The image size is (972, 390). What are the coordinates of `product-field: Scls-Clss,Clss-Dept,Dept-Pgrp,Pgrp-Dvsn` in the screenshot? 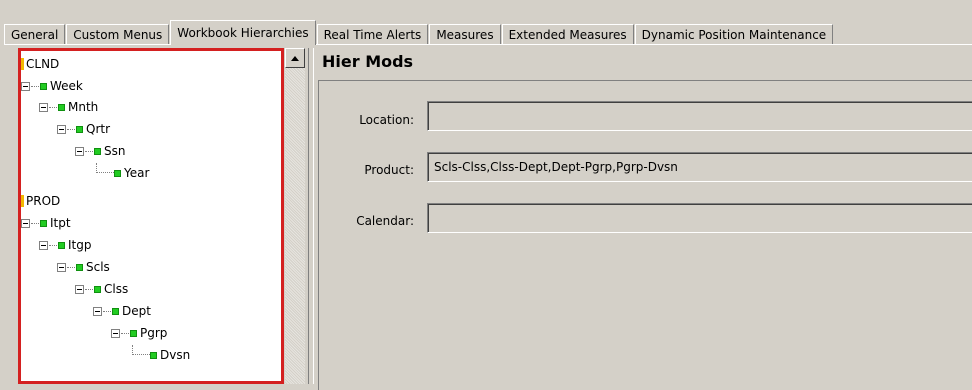 It's located at (699, 167).